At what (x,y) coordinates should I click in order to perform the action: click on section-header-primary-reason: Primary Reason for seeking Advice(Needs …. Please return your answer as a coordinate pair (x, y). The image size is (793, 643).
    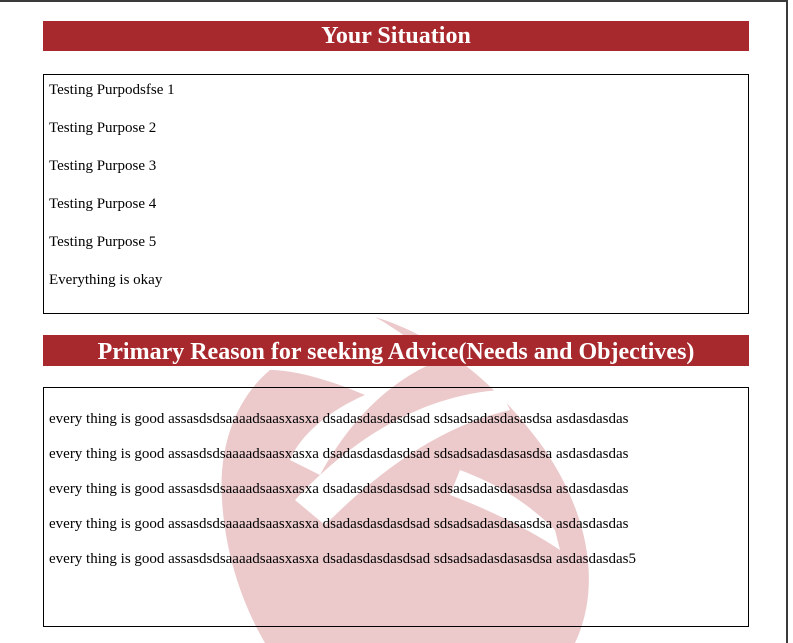
    Looking at the image, I should click on (396, 350).